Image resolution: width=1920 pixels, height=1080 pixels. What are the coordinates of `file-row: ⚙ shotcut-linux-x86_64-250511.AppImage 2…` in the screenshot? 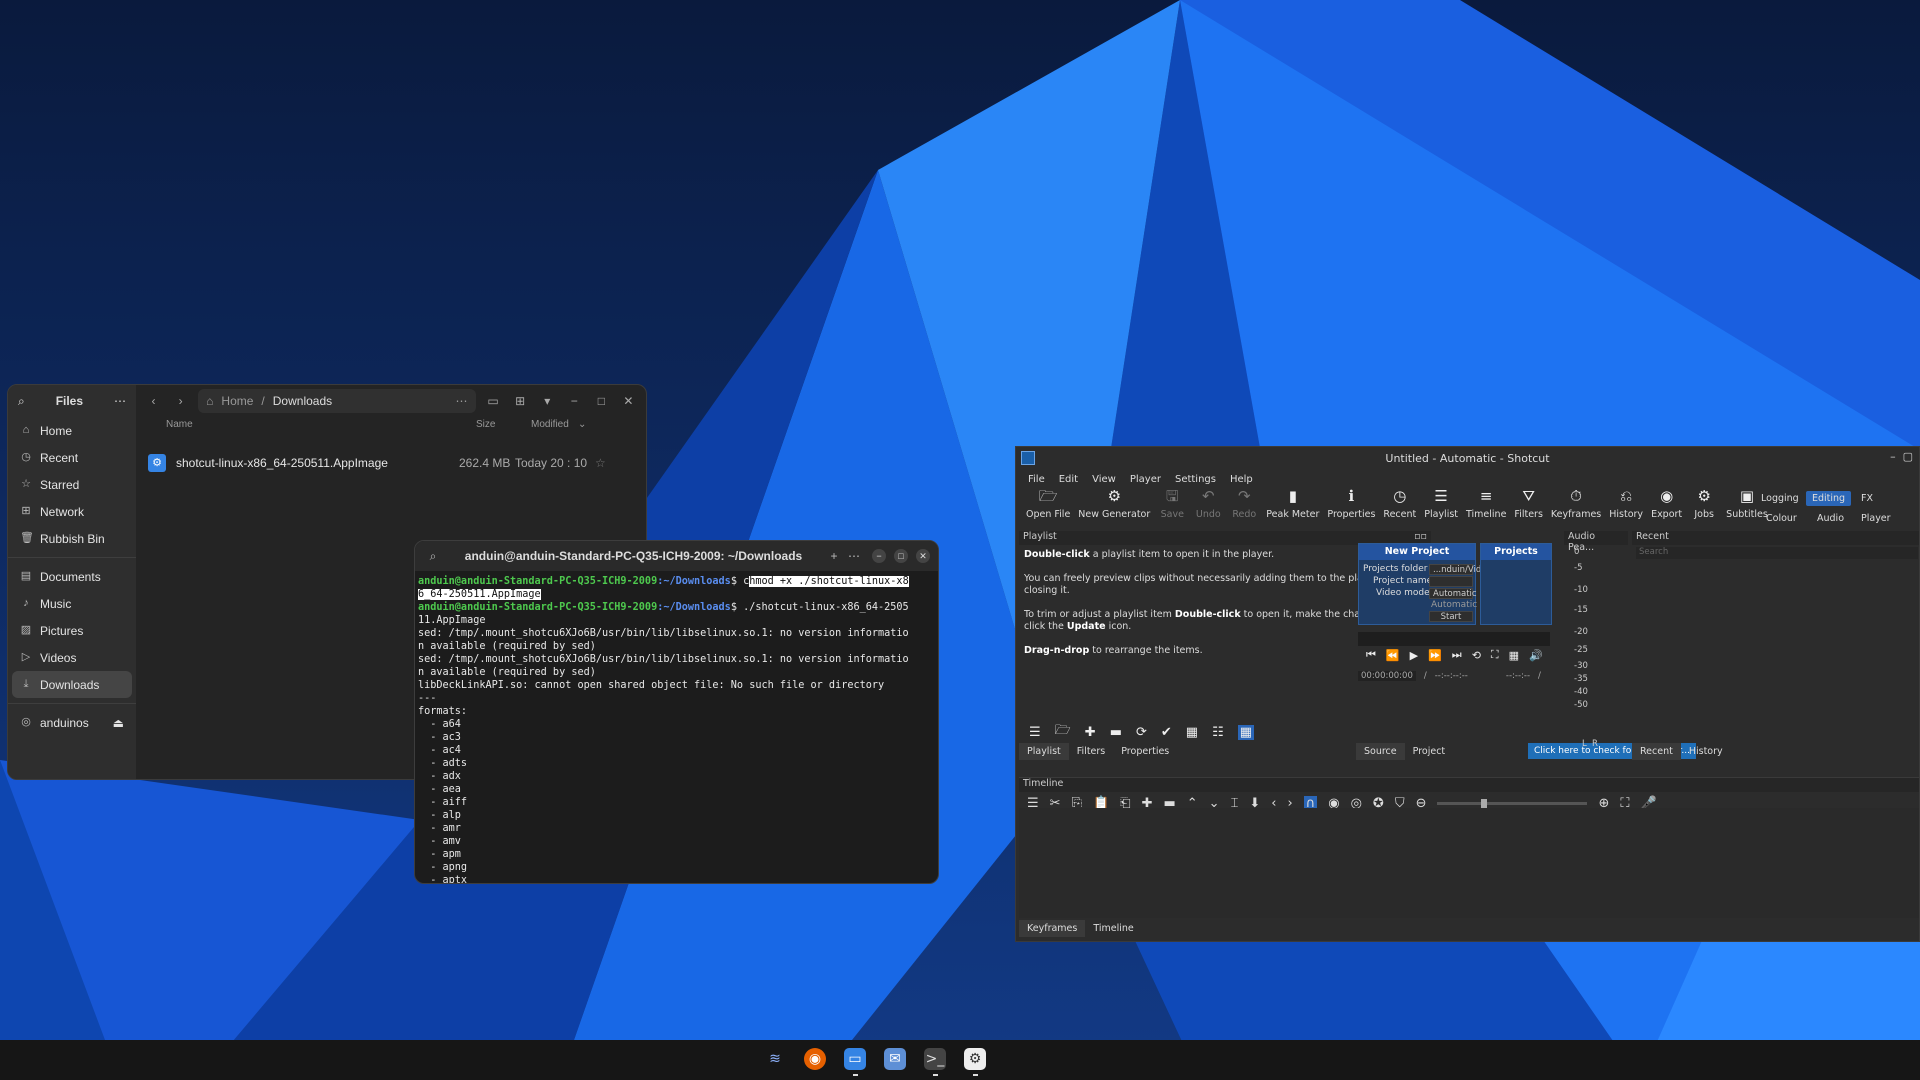 It's located at (391, 463).